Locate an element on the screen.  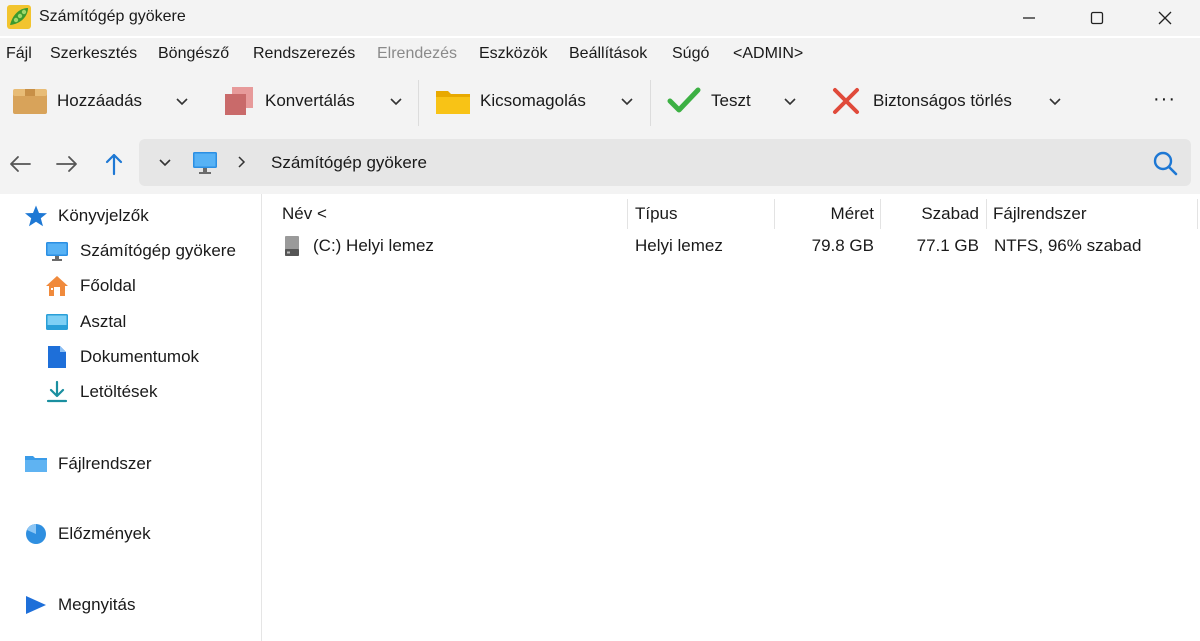
navigation-bar: Számítógép gyökere is located at coordinates (600, 163).